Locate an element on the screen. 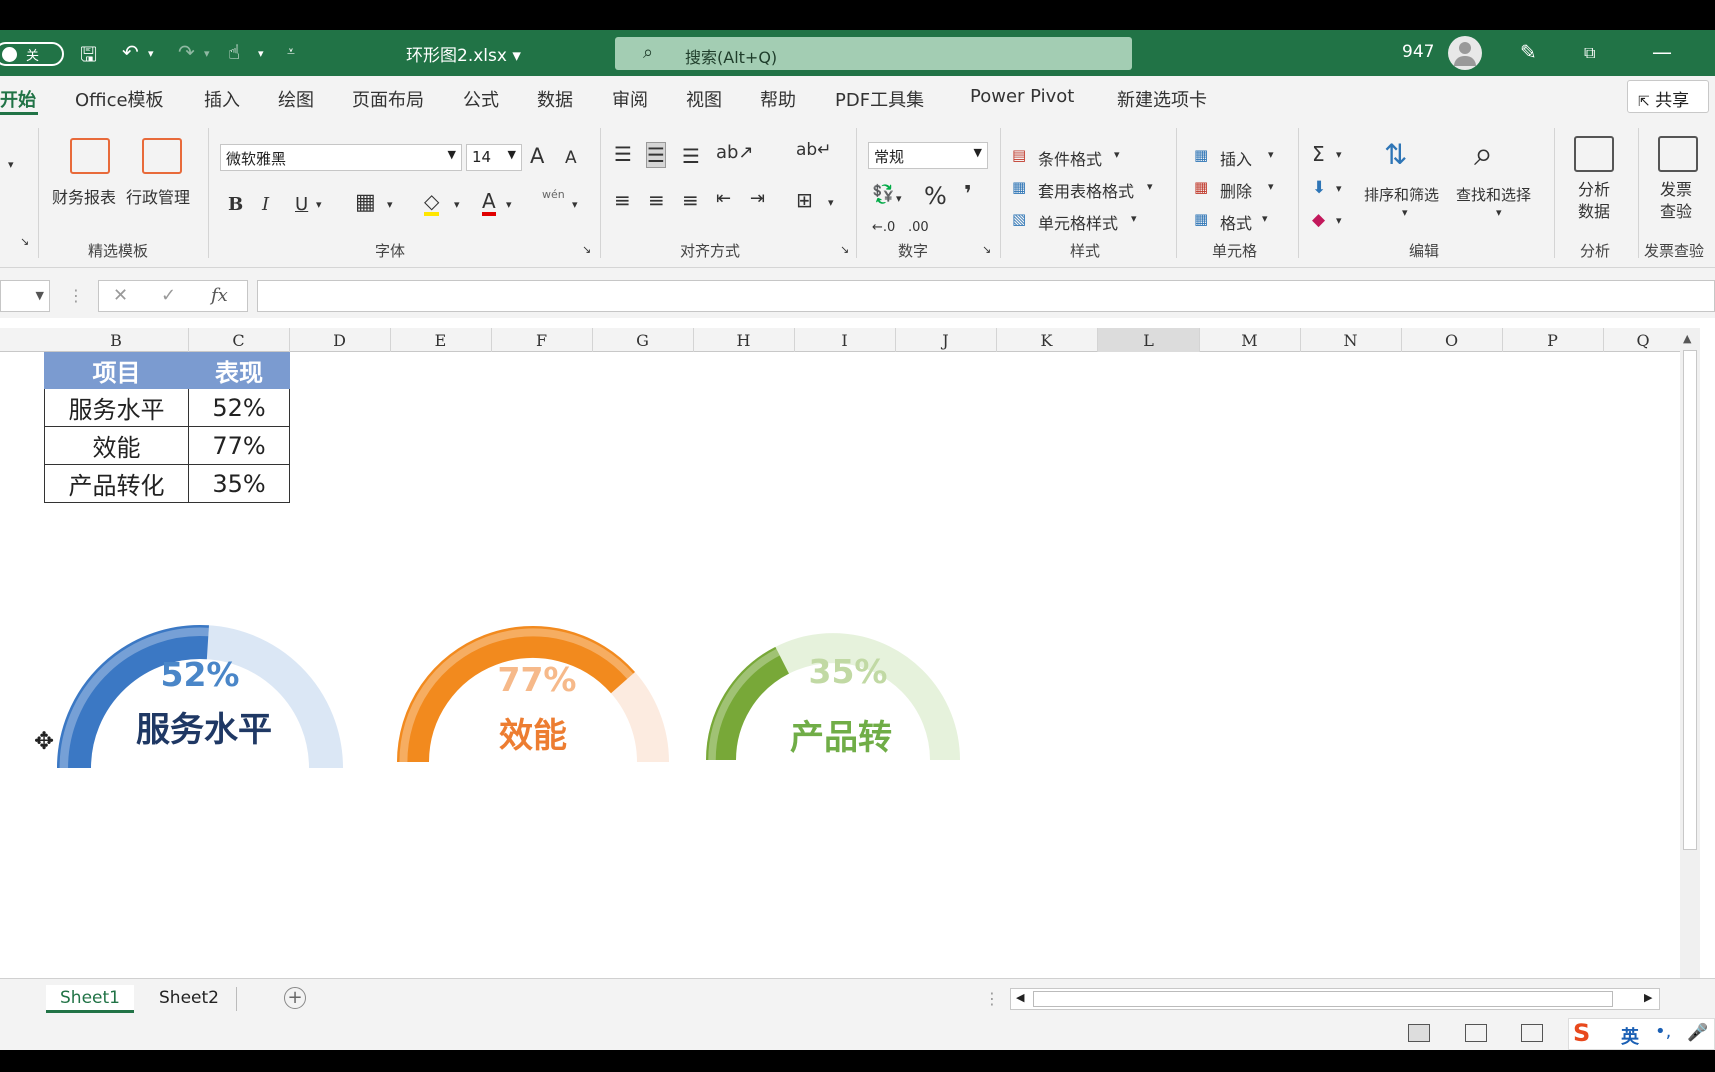  delete-cells-button: 删除 is located at coordinates (1236, 190).